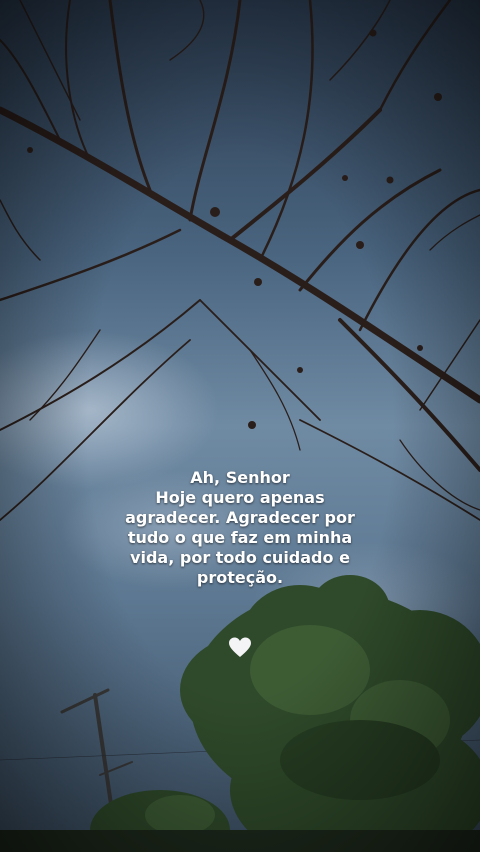 Image resolution: width=480 pixels, height=852 pixels. What do you see at coordinates (240, 537) in the screenshot?
I see `caption-line: tudo o que faz em minha` at bounding box center [240, 537].